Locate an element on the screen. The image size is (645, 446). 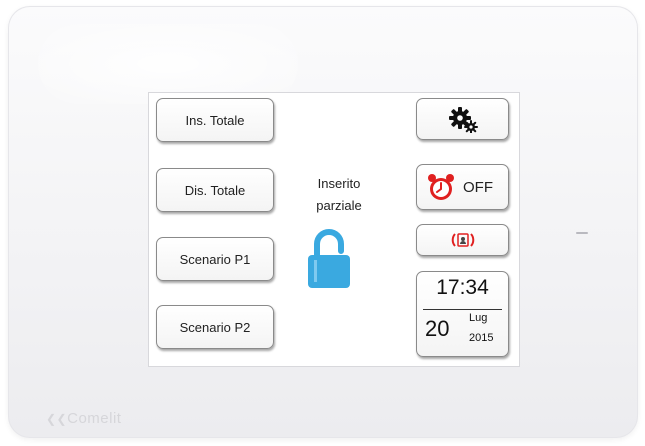
timer-off-button: OFF is located at coordinates (462, 187).